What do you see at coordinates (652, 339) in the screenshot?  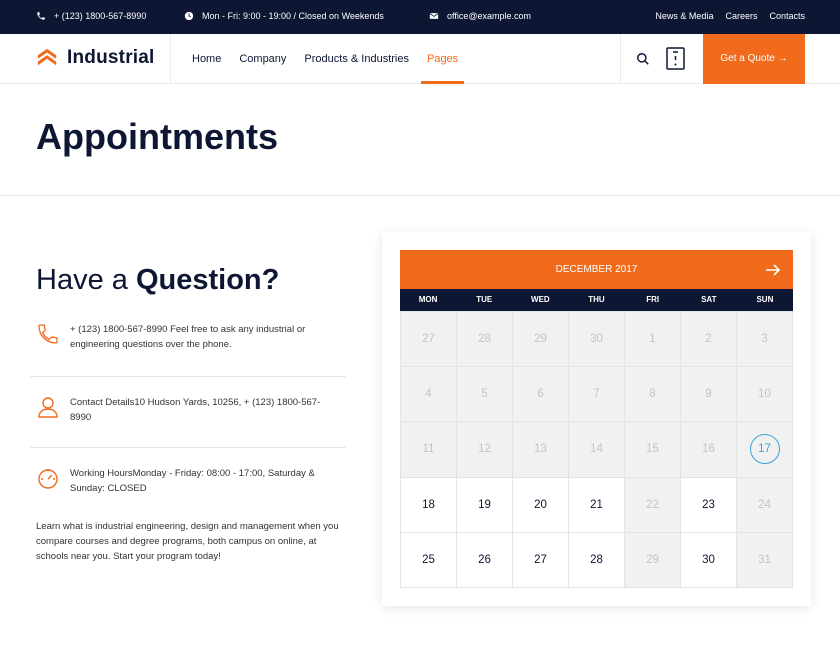 I see `calendar-day-number: 1` at bounding box center [652, 339].